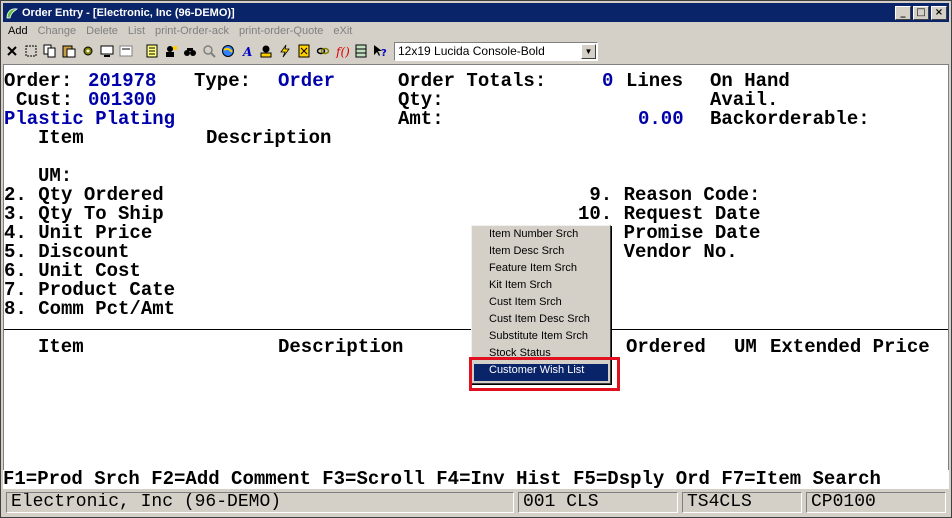  I want to click on menu-item-item-desc-srch: Item Desc Srch, so click(541, 253).